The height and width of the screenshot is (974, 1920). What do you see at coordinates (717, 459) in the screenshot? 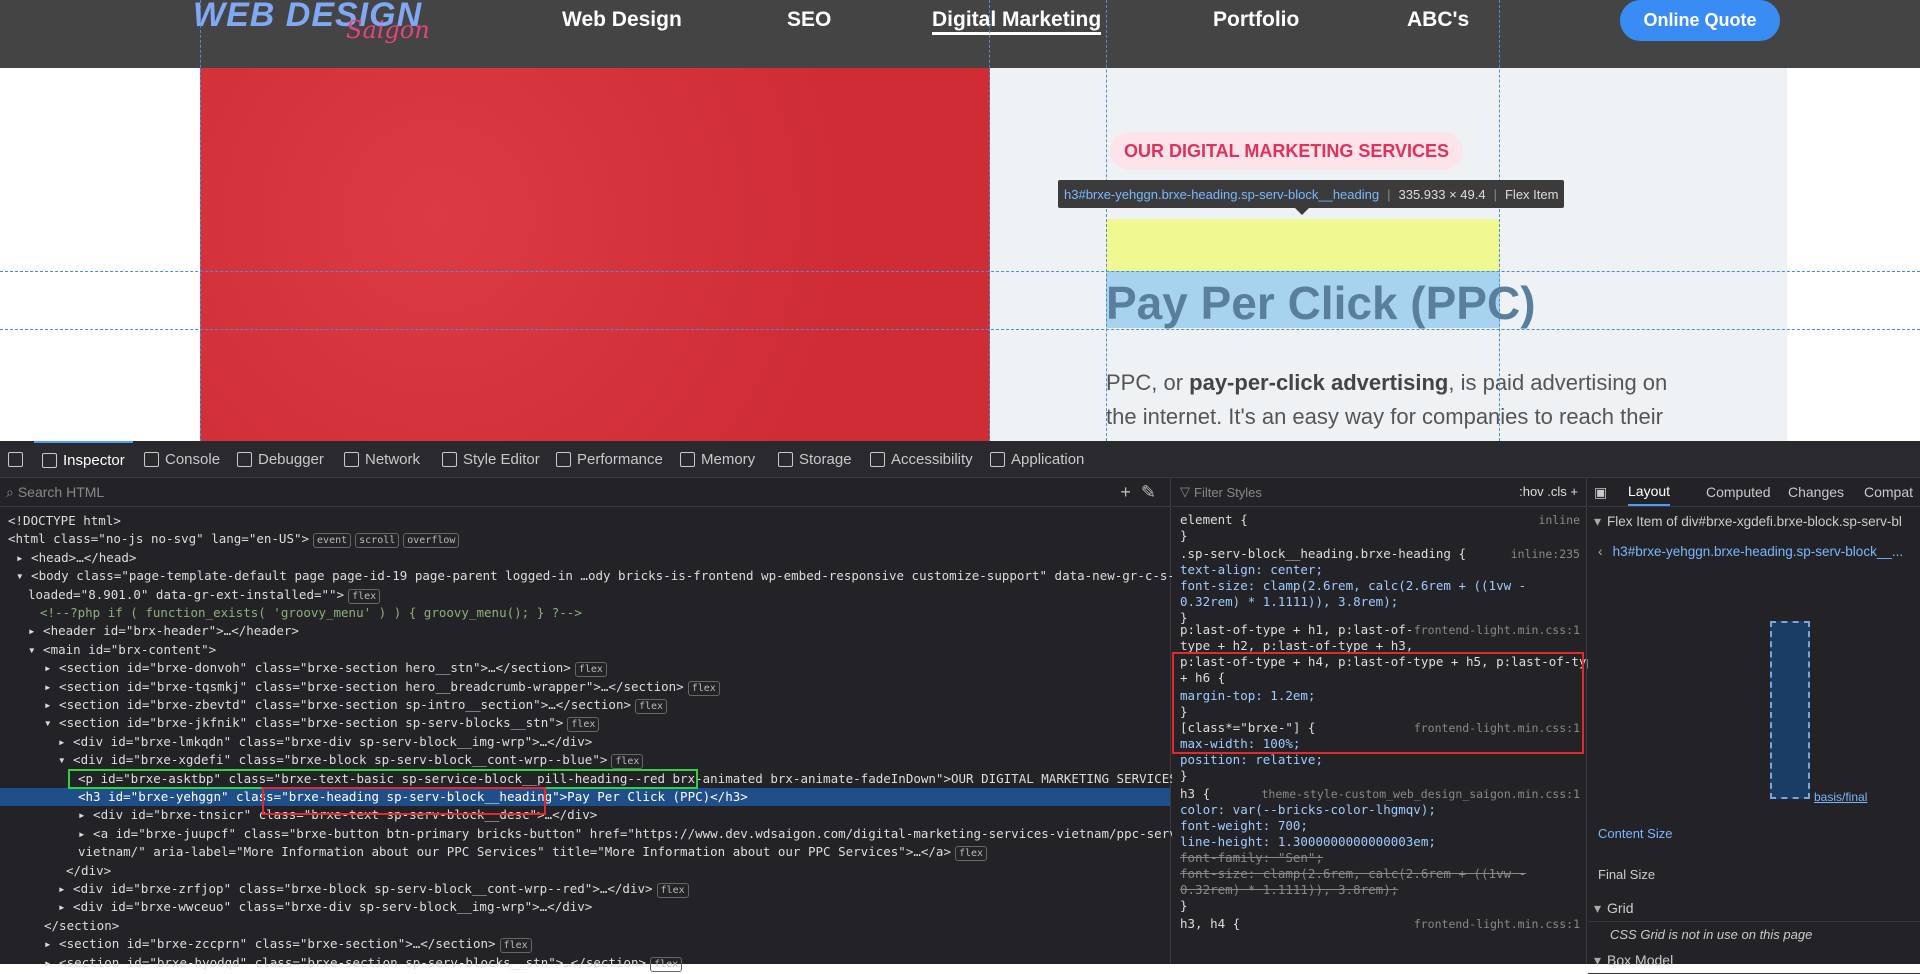
I see `tab-memory: Memory` at bounding box center [717, 459].